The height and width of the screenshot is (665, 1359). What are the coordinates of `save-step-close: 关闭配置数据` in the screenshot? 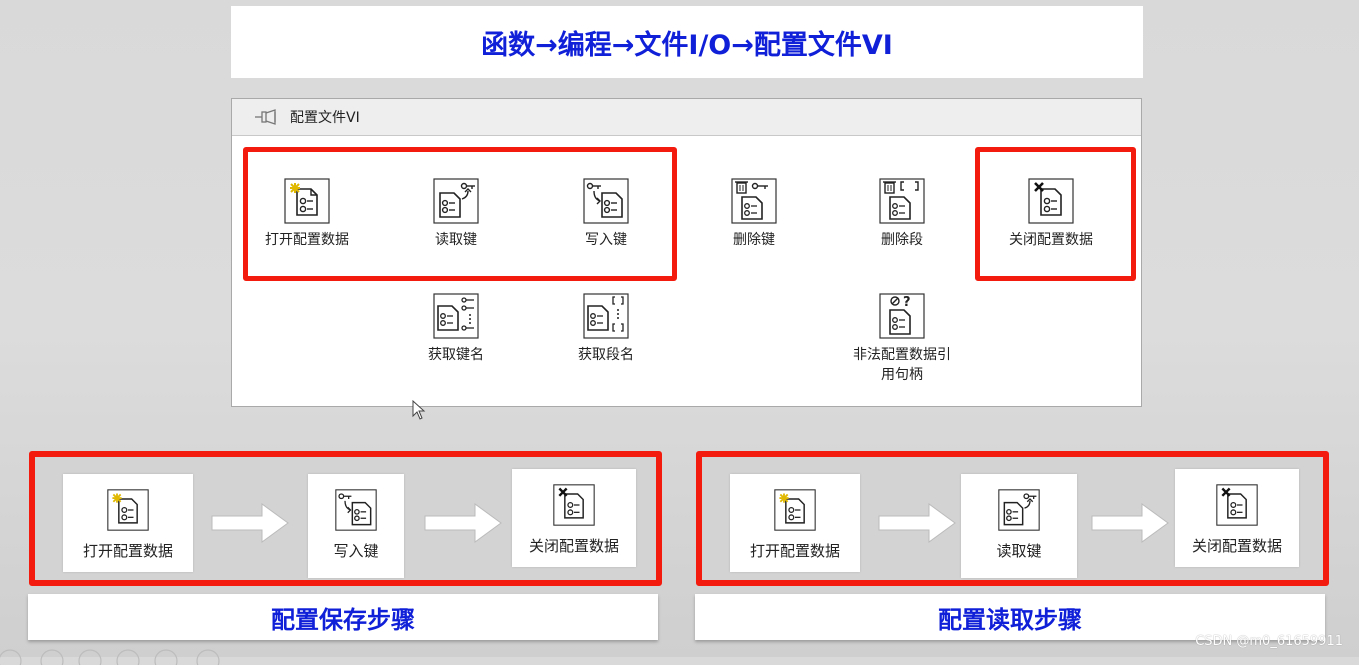 It's located at (574, 518).